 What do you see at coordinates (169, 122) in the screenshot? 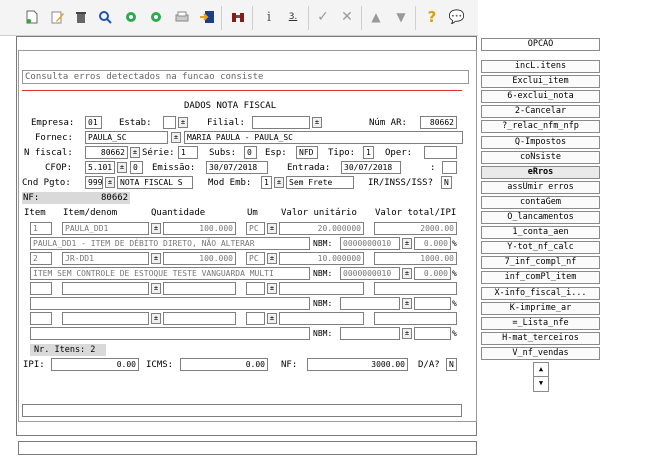
I see `estab-field` at bounding box center [169, 122].